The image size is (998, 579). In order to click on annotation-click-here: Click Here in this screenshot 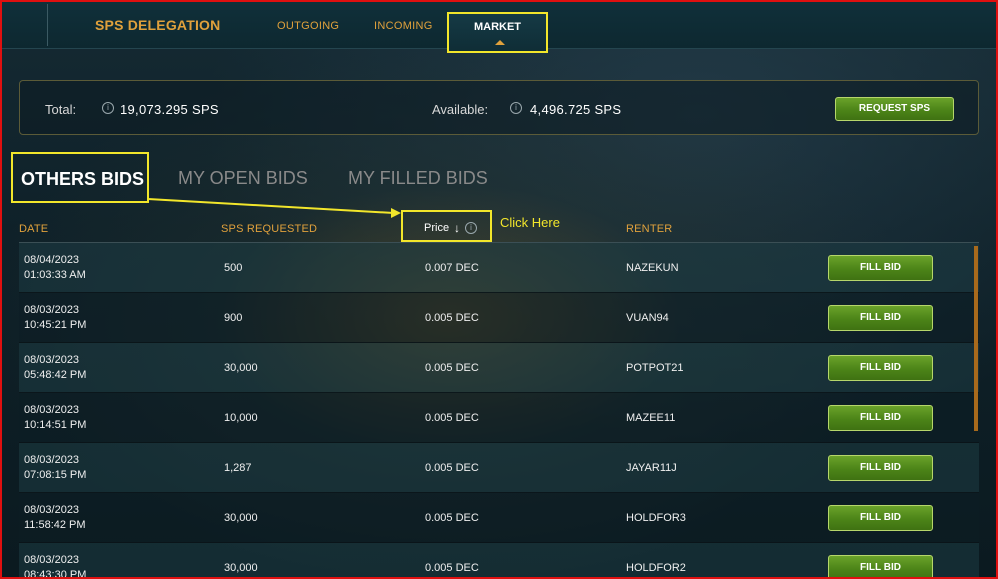, I will do `click(530, 222)`.